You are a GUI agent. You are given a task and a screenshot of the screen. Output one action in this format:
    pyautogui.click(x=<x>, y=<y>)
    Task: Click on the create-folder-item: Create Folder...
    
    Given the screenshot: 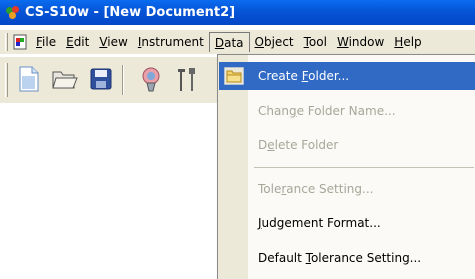 What is the action you would take?
    pyautogui.click(x=347, y=76)
    